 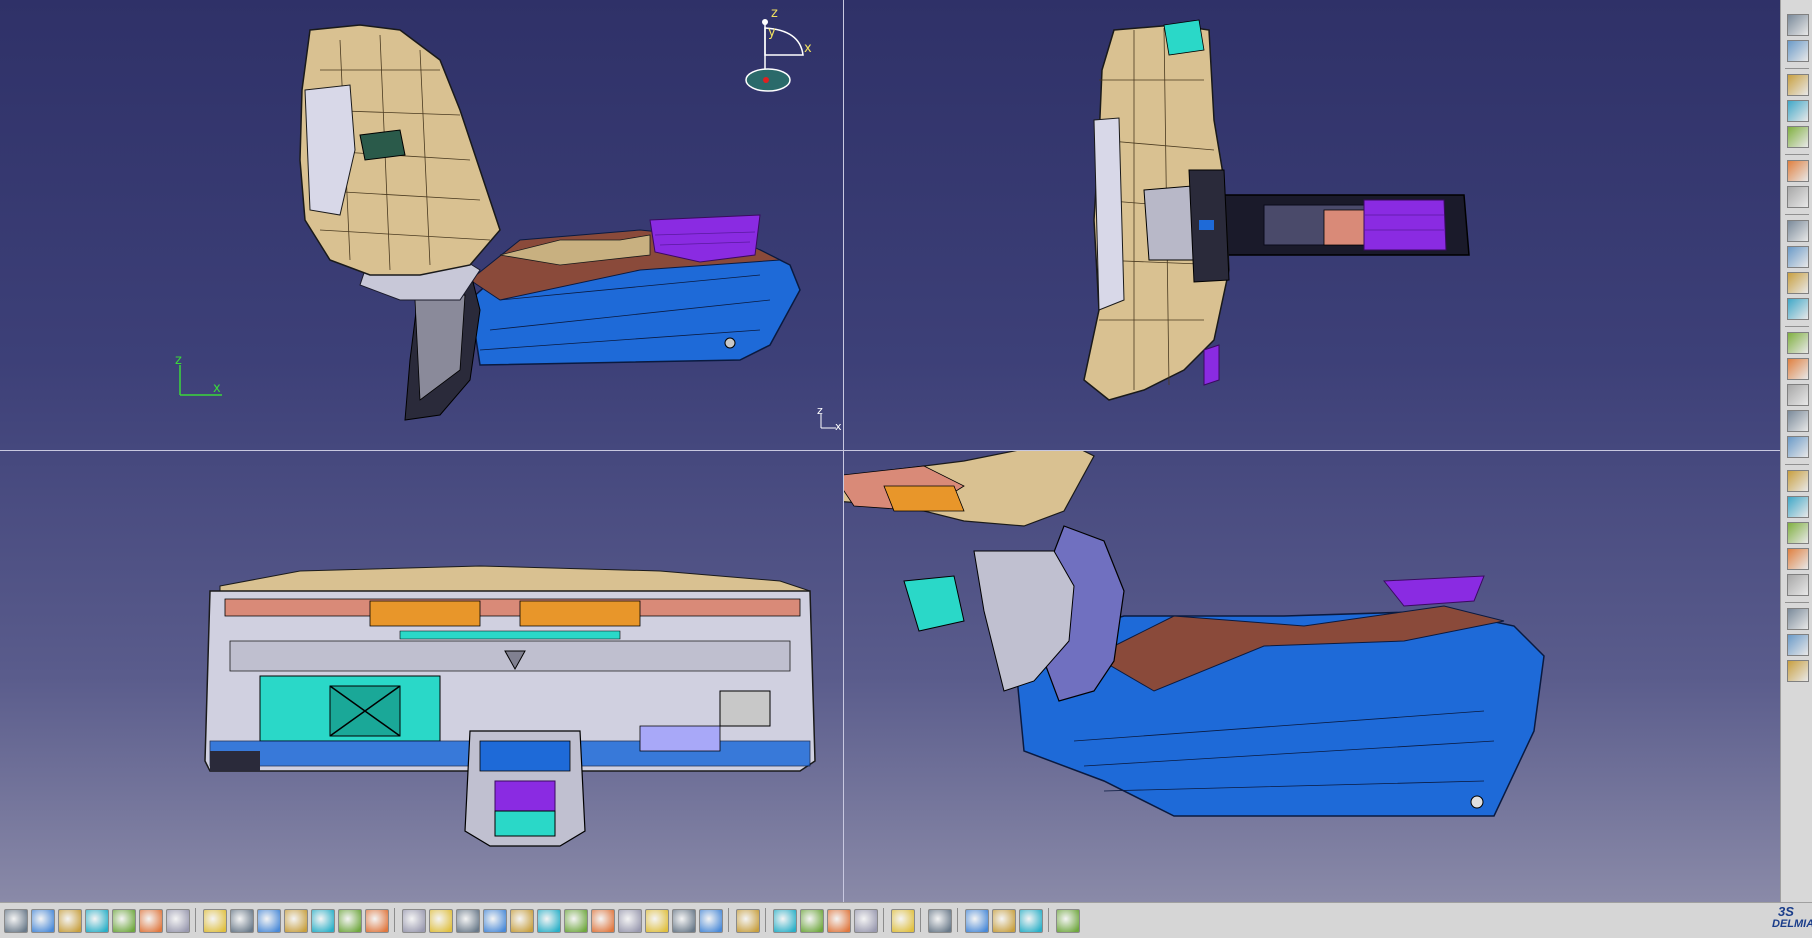 I want to click on spiral-icon, so click(x=903, y=921).